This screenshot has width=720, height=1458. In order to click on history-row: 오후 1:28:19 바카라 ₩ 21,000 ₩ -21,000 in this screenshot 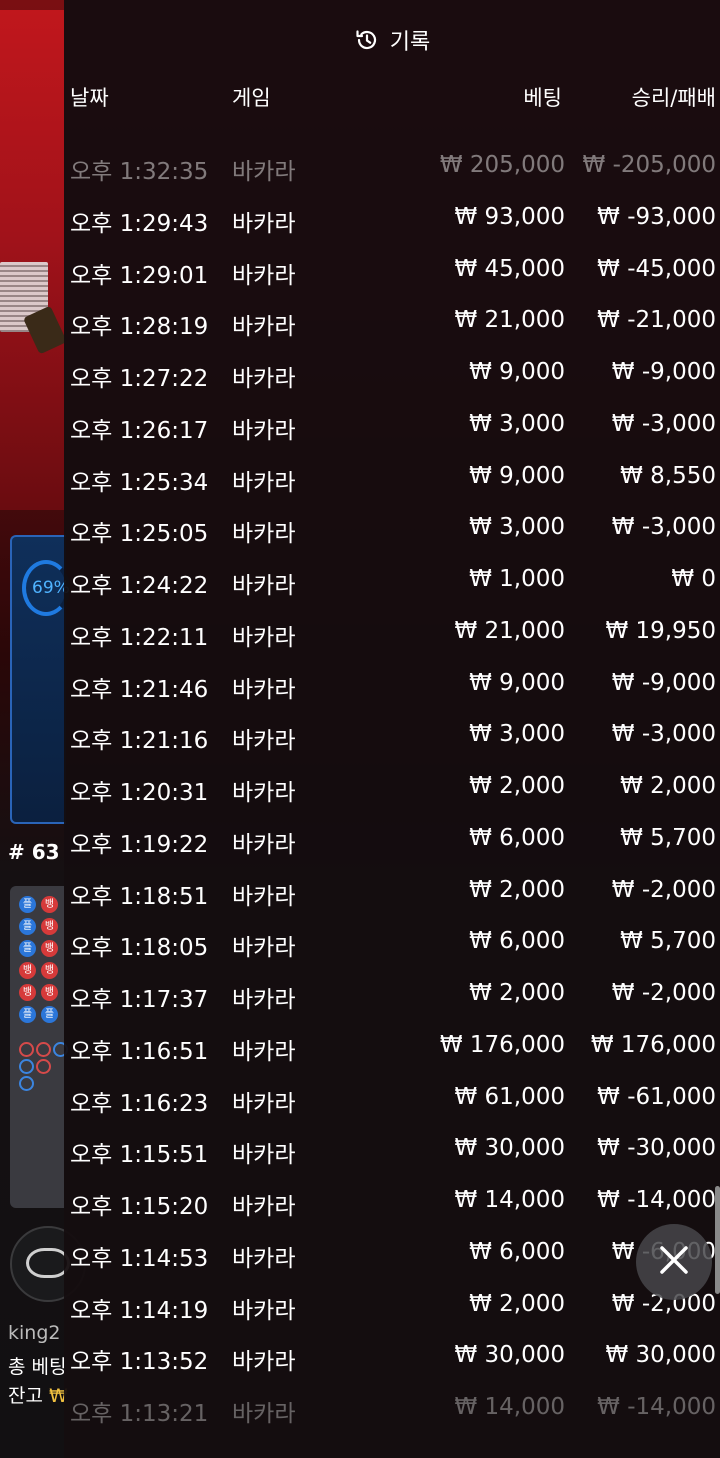, I will do `click(392, 323)`.